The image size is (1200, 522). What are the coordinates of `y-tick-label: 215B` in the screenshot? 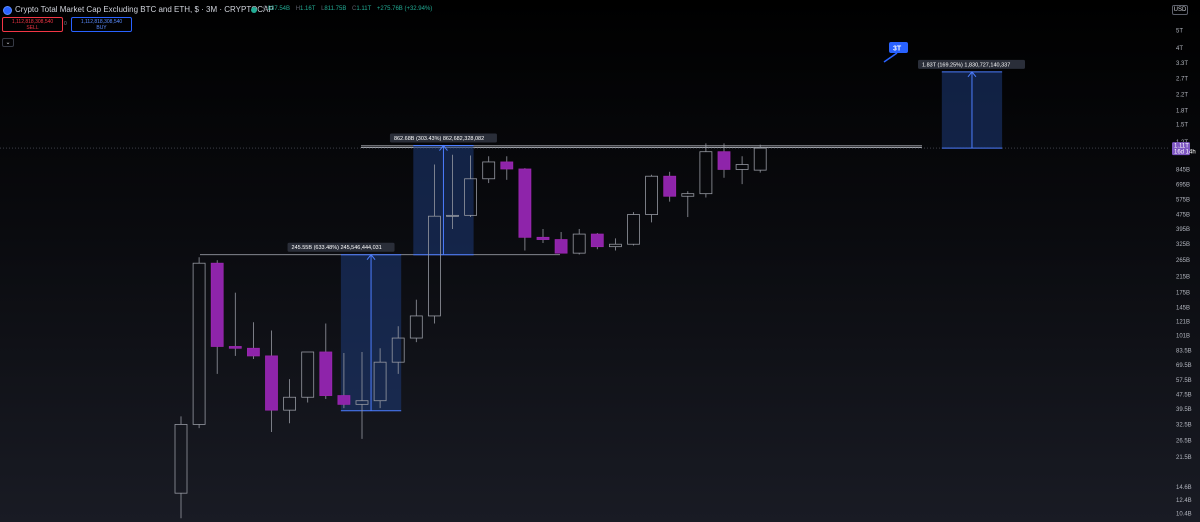 It's located at (1183, 278).